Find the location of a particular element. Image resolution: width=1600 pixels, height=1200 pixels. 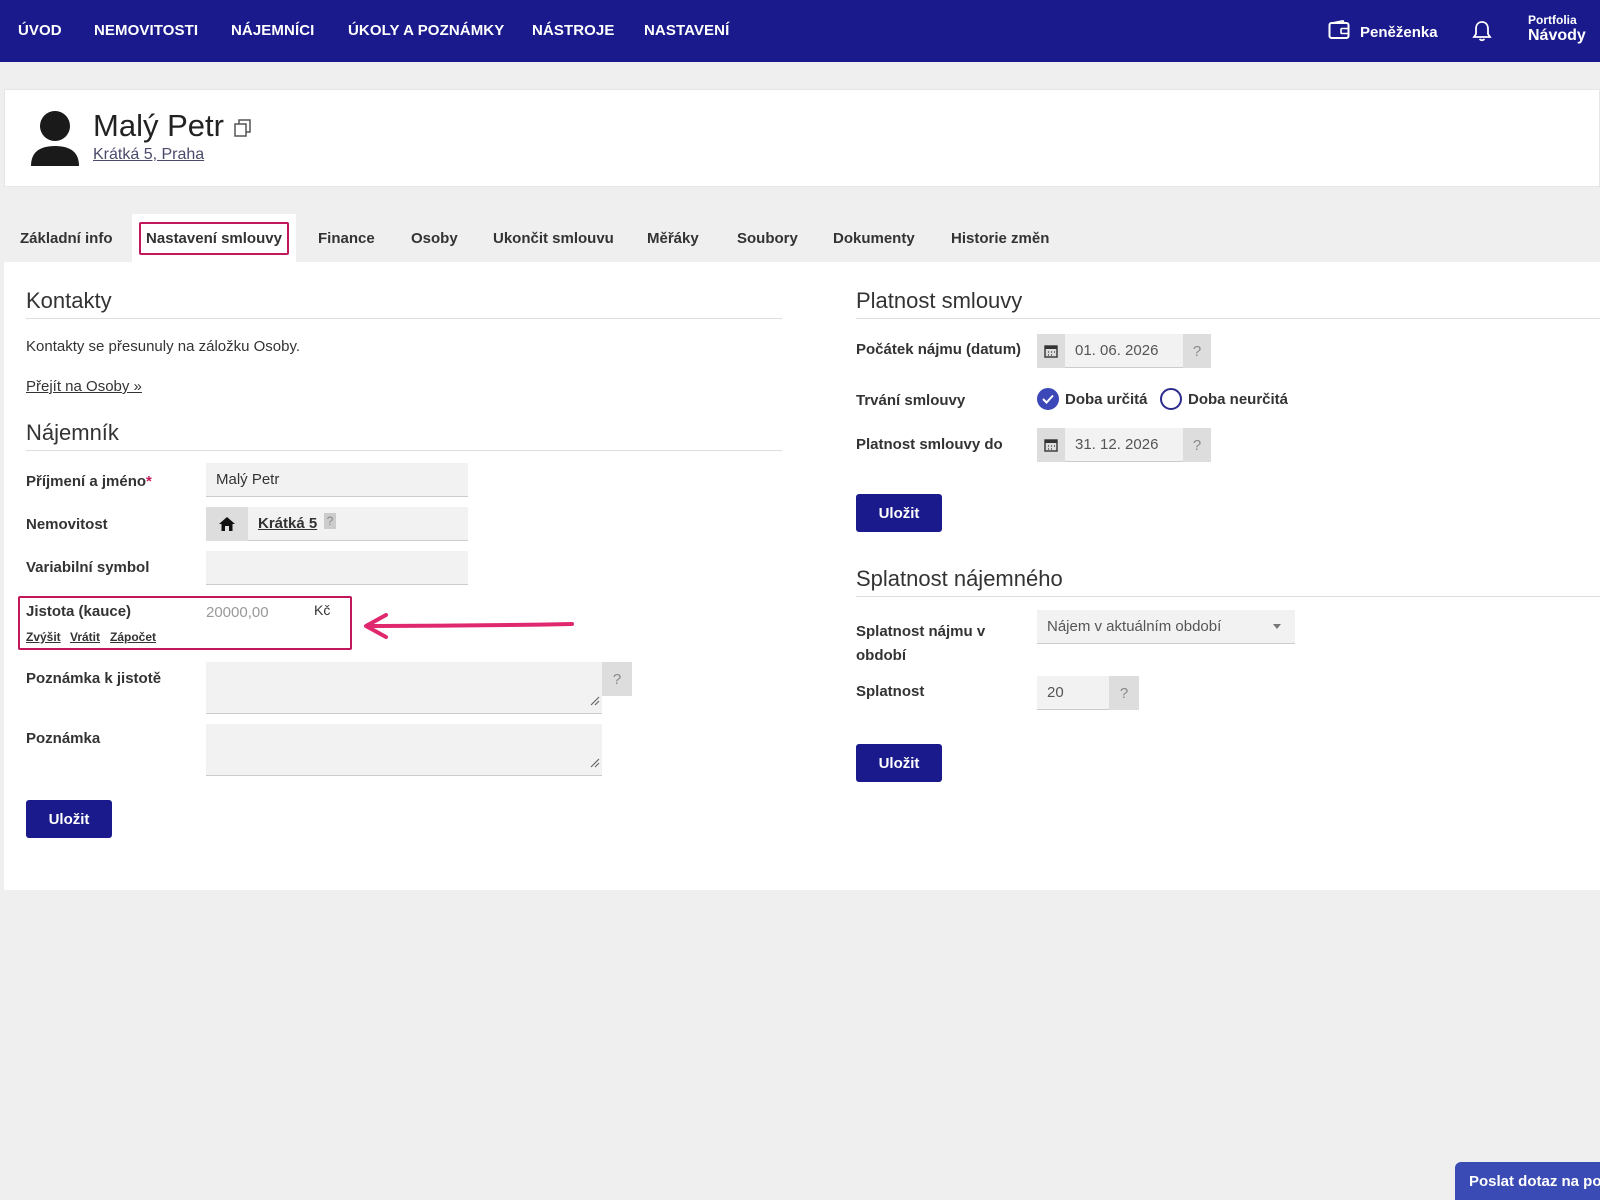

wallet-link: Peněženka is located at coordinates (1383, 31).